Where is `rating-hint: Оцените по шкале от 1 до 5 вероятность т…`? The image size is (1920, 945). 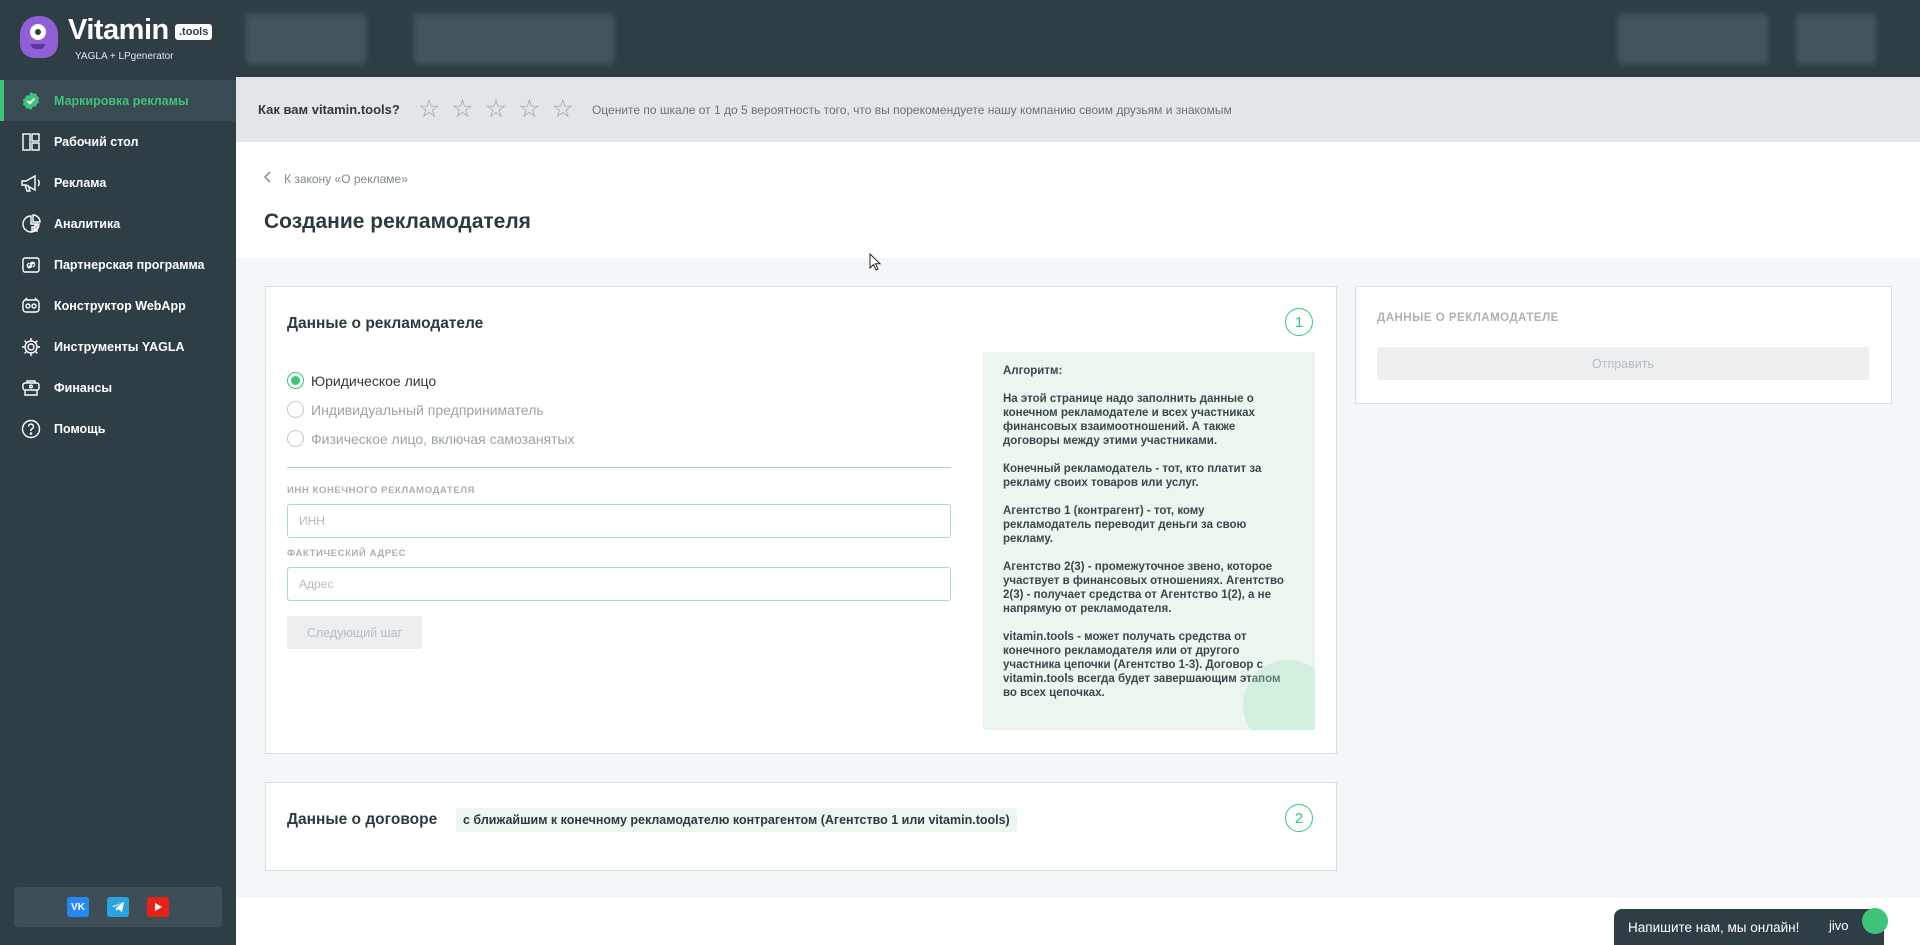 rating-hint: Оцените по шкале от 1 до 5 вероятность т… is located at coordinates (911, 109).